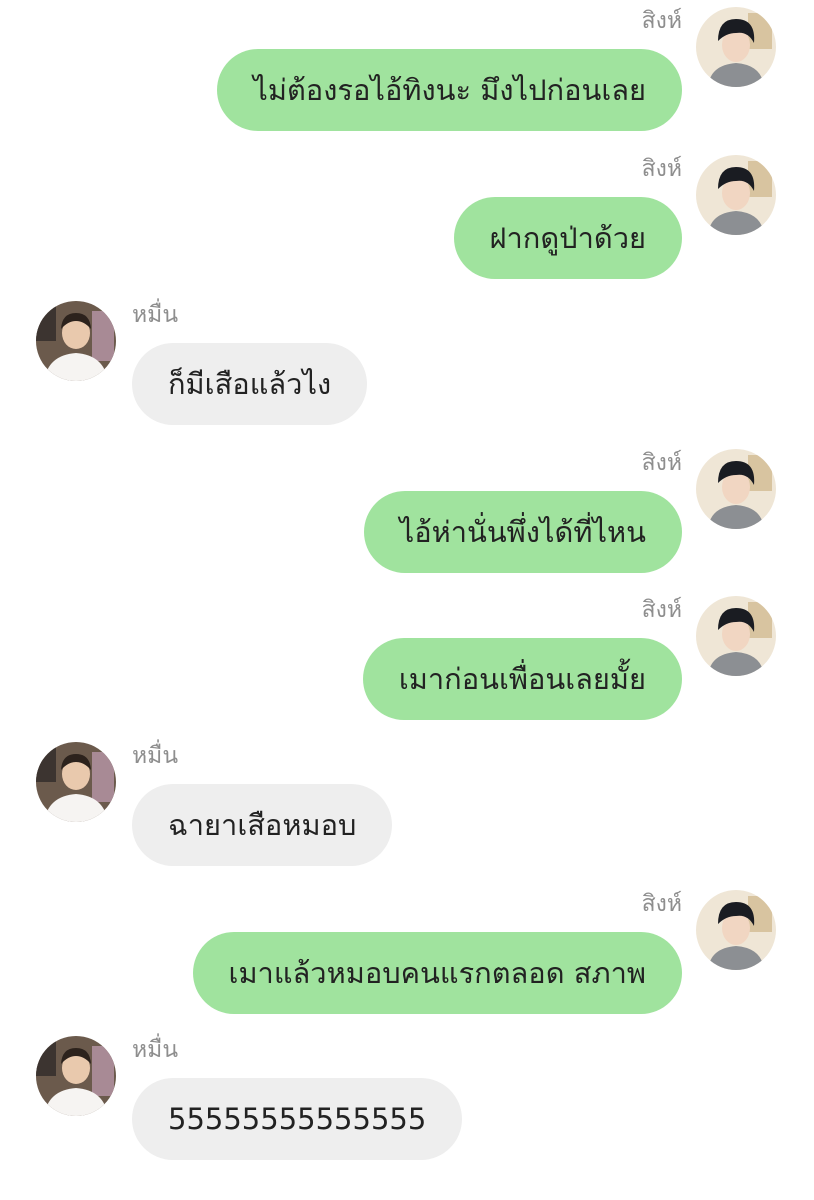 This screenshot has height=1200, width=814. Describe the element at coordinates (437, 973) in the screenshot. I see `message-bubble: เมาแล้วหมอบคนแรกตลอด สภาพ` at that location.